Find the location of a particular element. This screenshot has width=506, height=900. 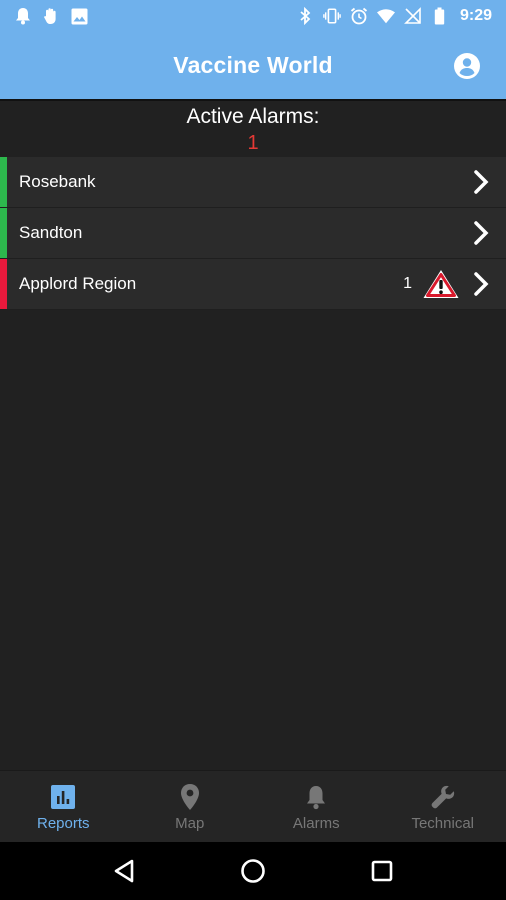

nav-technical: Technical is located at coordinates (443, 807).